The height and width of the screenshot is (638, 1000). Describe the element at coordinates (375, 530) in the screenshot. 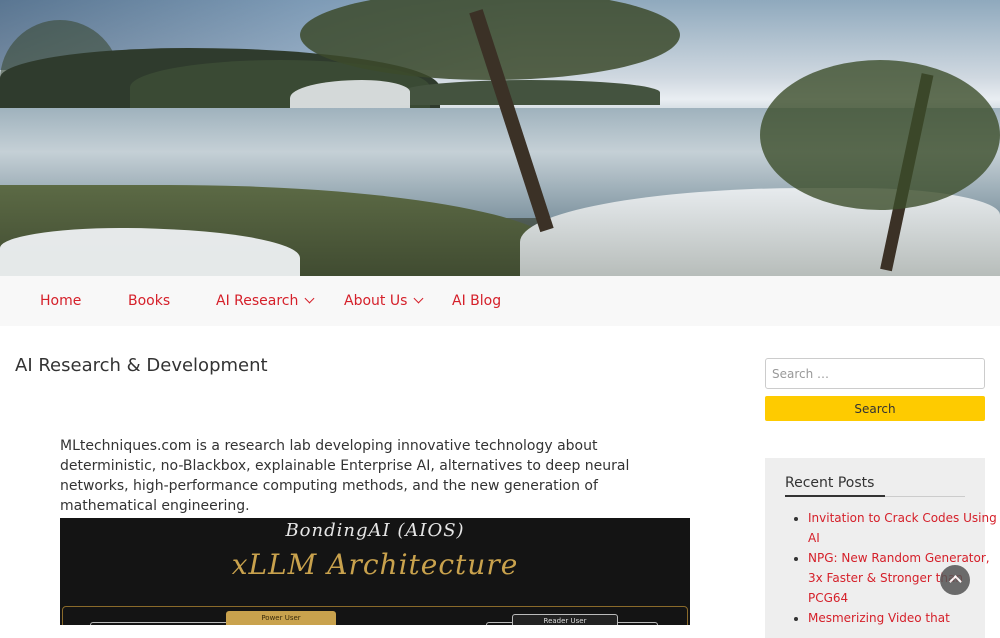

I see `feature-subtitle: BondingAI (AIOS)` at that location.